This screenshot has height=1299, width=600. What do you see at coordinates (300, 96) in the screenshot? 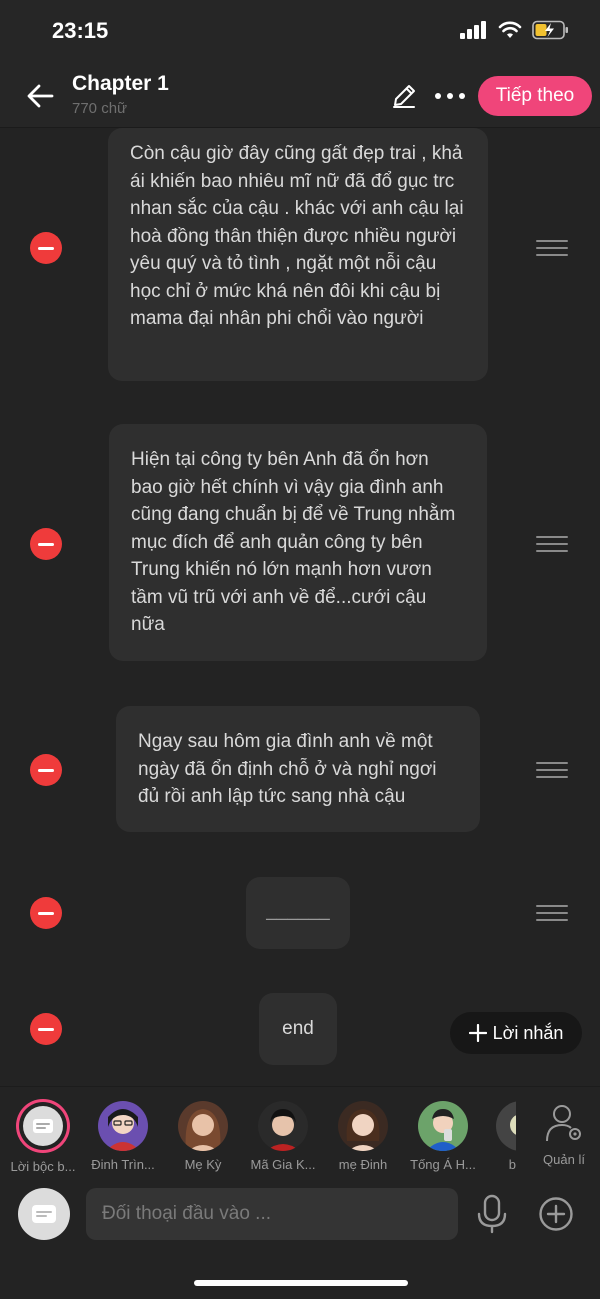
I see `chapter-header: Chapter 1 770 chữ Tiếp theo` at bounding box center [300, 96].